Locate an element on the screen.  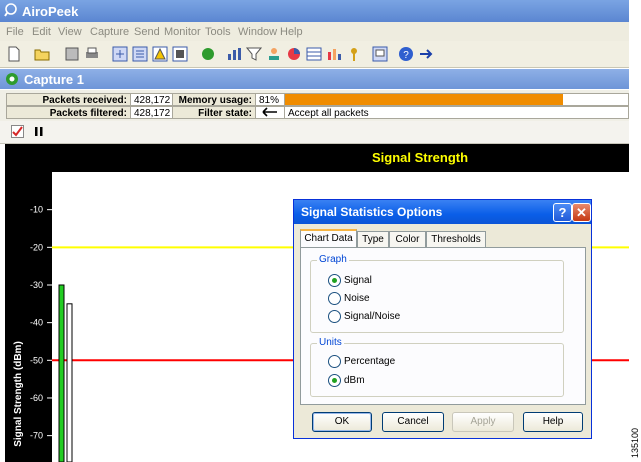
tab-type: Type is located at coordinates (373, 239).